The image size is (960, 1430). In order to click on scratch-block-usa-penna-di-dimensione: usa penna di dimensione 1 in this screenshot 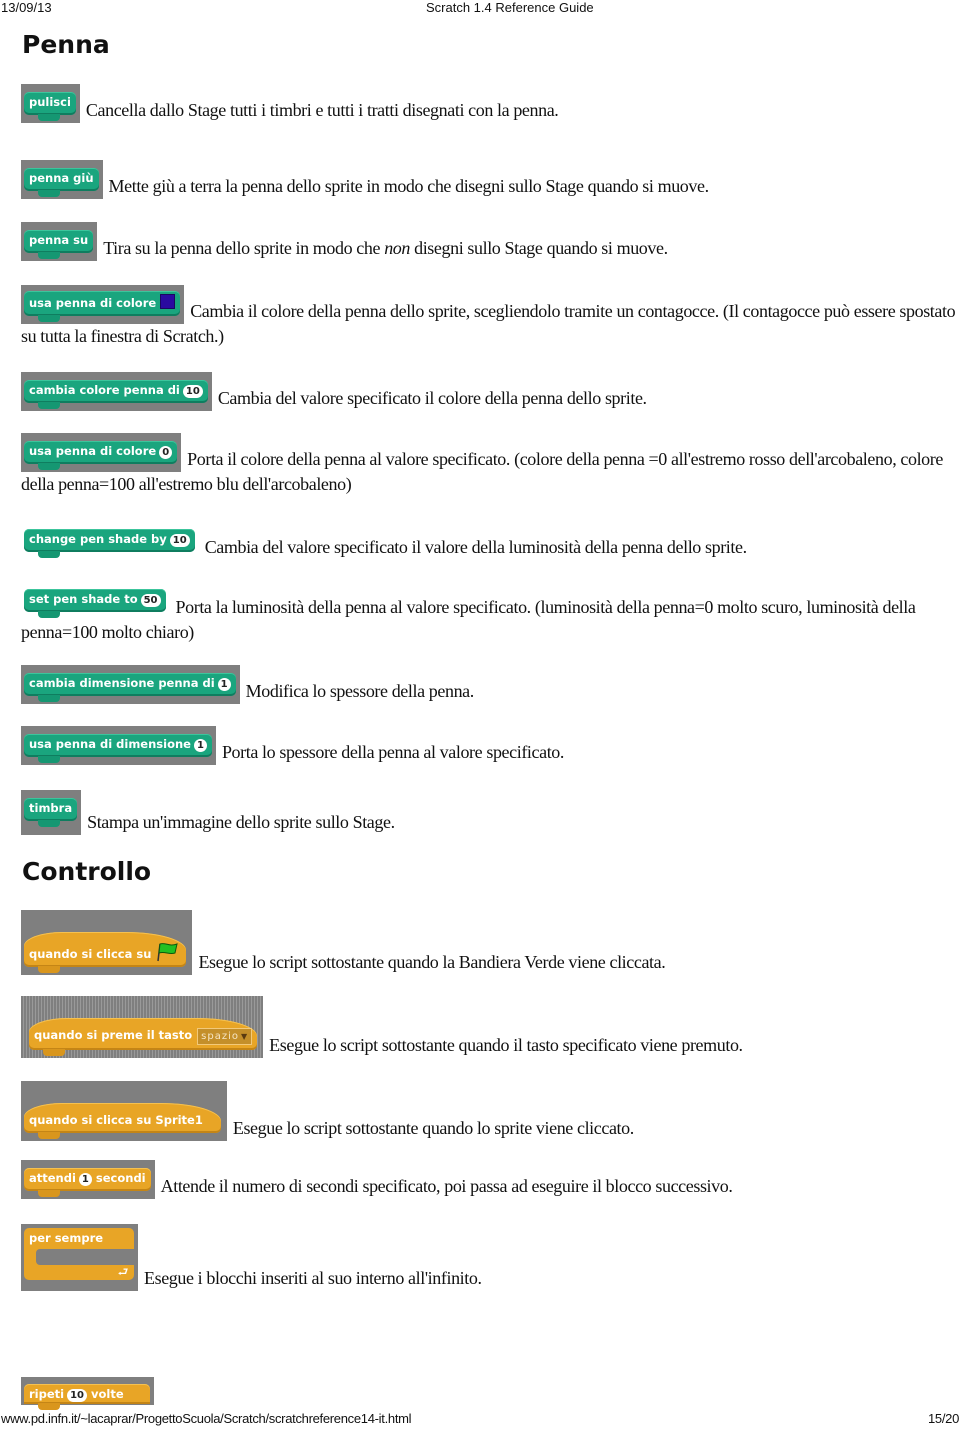, I will do `click(118, 748)`.